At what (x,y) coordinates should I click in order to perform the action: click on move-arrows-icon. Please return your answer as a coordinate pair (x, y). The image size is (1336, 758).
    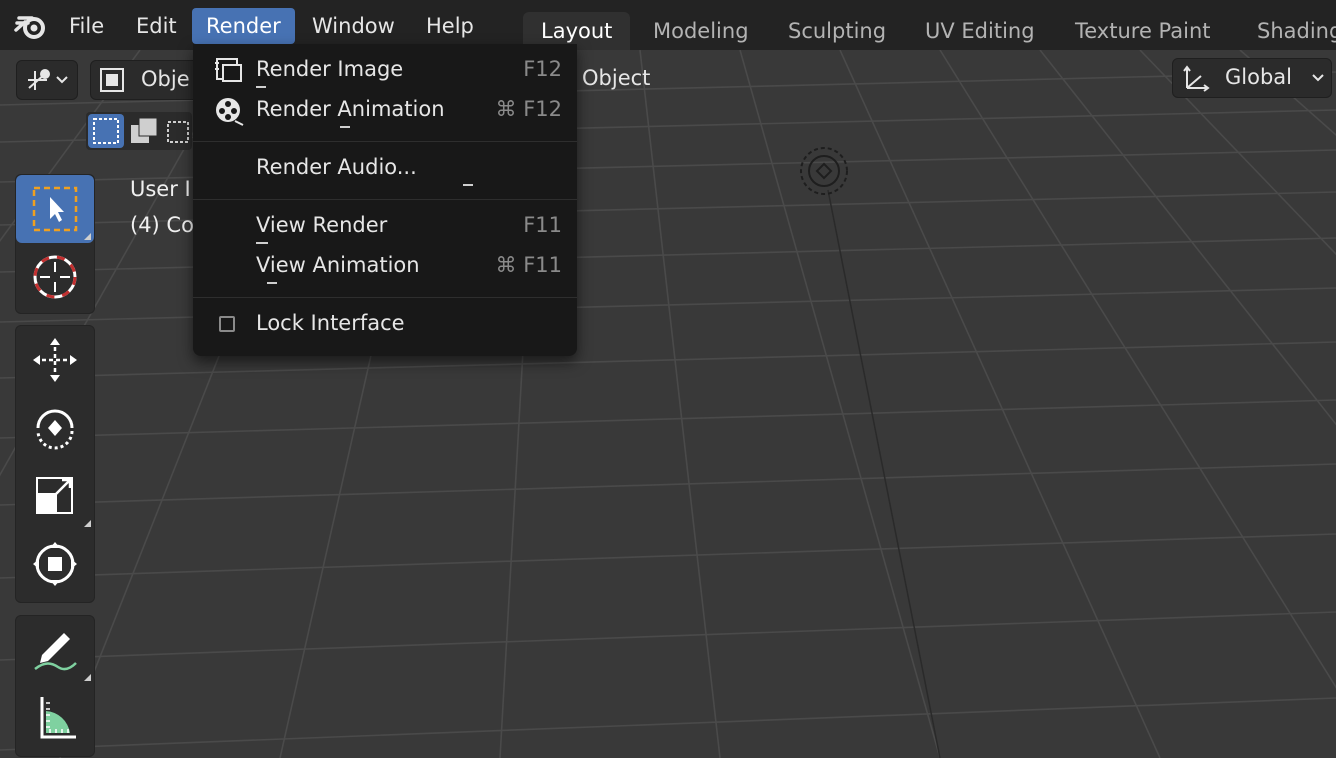
    Looking at the image, I should click on (55, 360).